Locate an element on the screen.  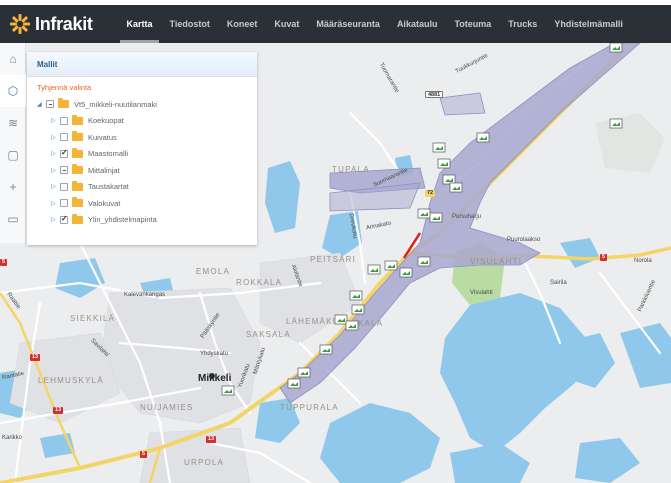
district-label: SIEKKILÄ is located at coordinates (93, 318).